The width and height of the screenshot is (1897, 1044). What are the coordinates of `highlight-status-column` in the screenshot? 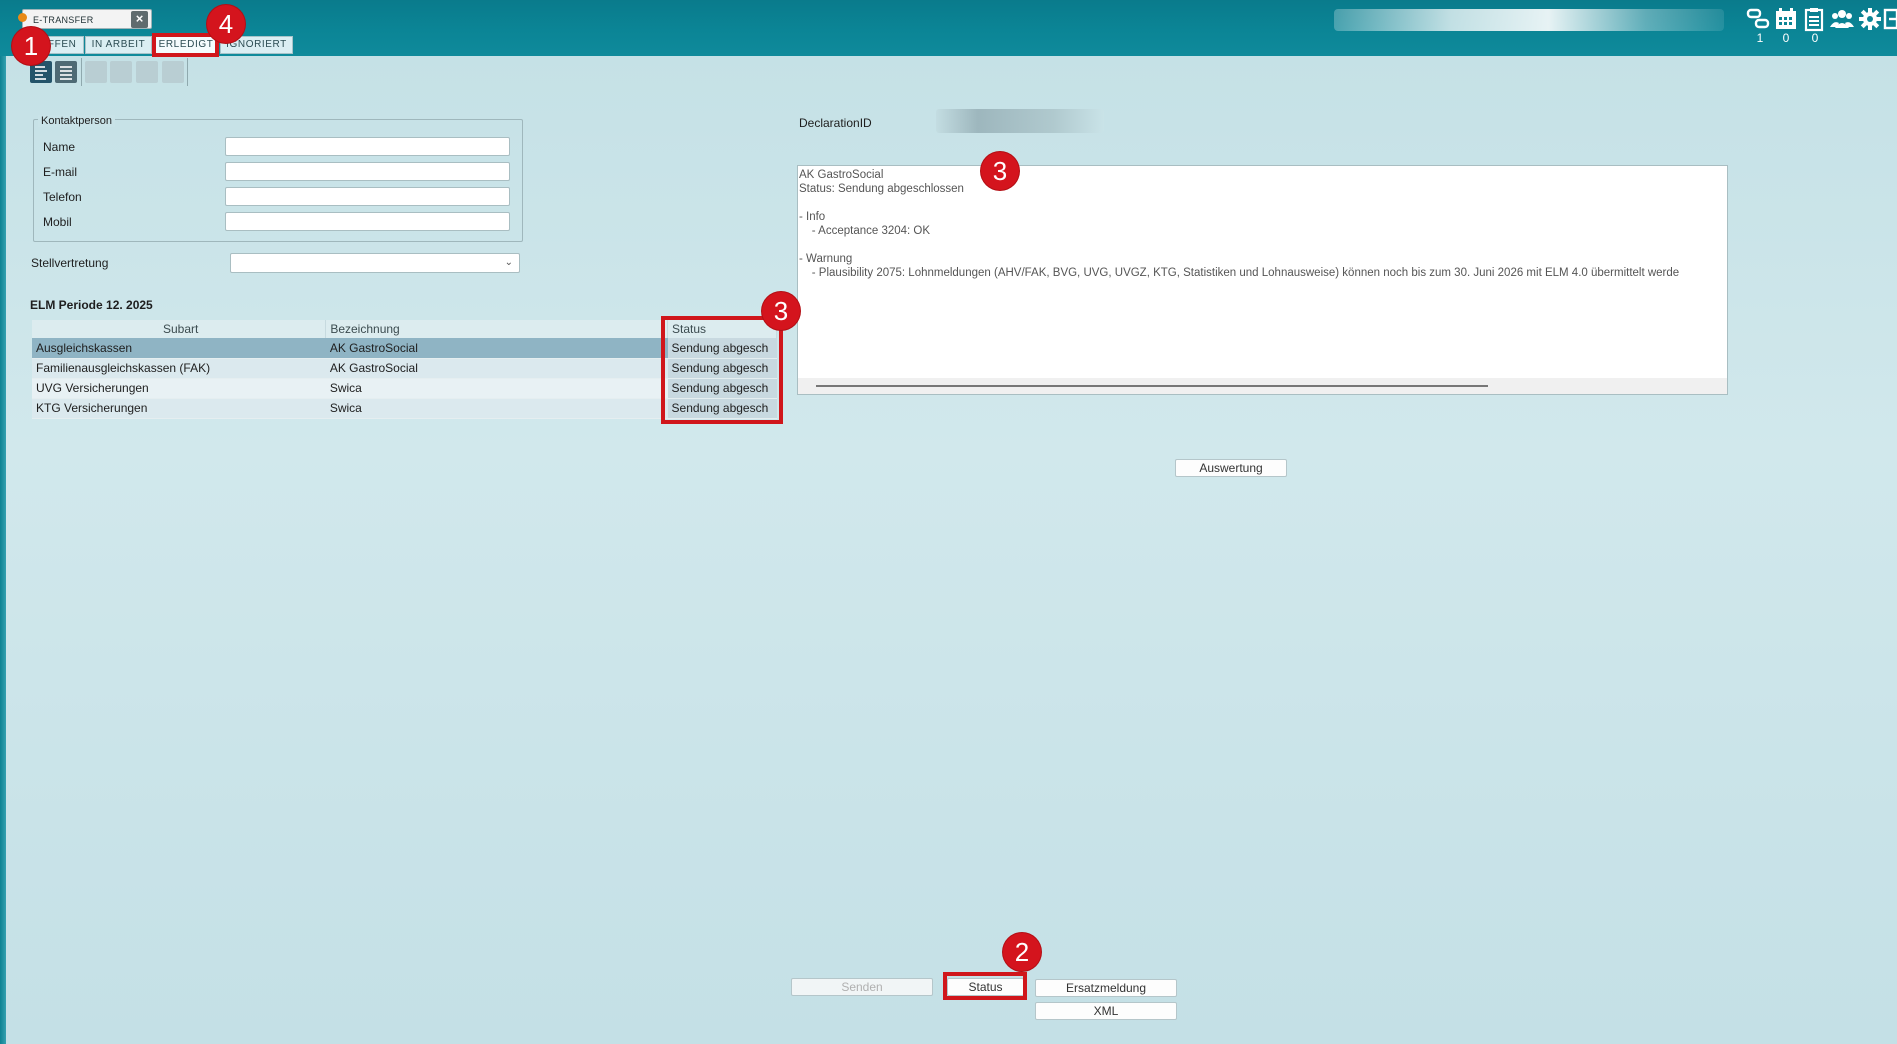 It's located at (722, 370).